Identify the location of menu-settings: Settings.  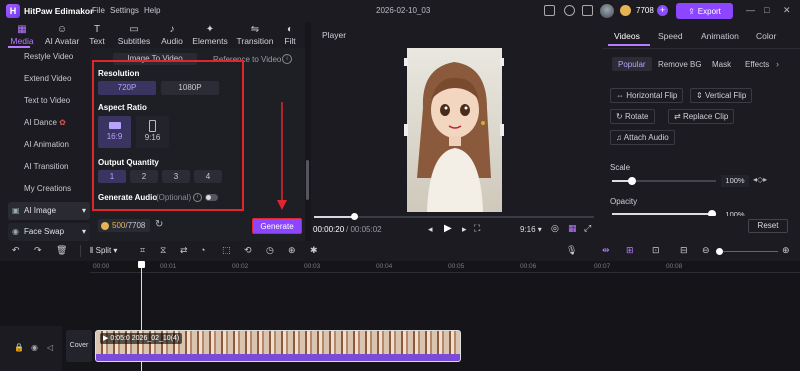
(124, 10).